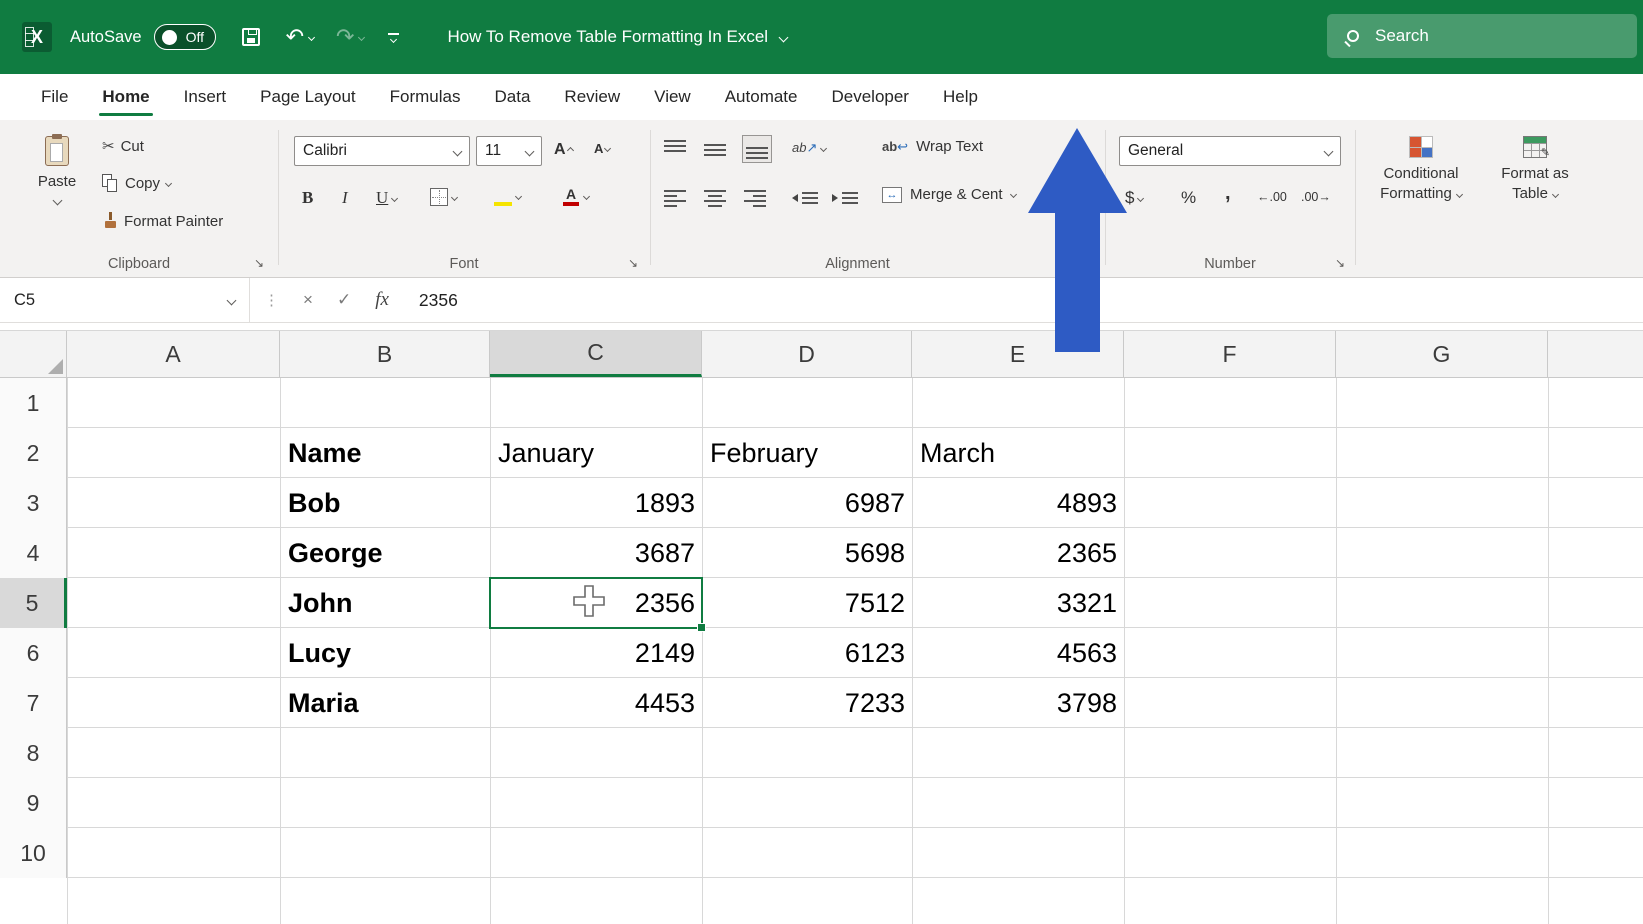 The width and height of the screenshot is (1643, 924). I want to click on decrease-decimal-button: .00→, so click(1316, 197).